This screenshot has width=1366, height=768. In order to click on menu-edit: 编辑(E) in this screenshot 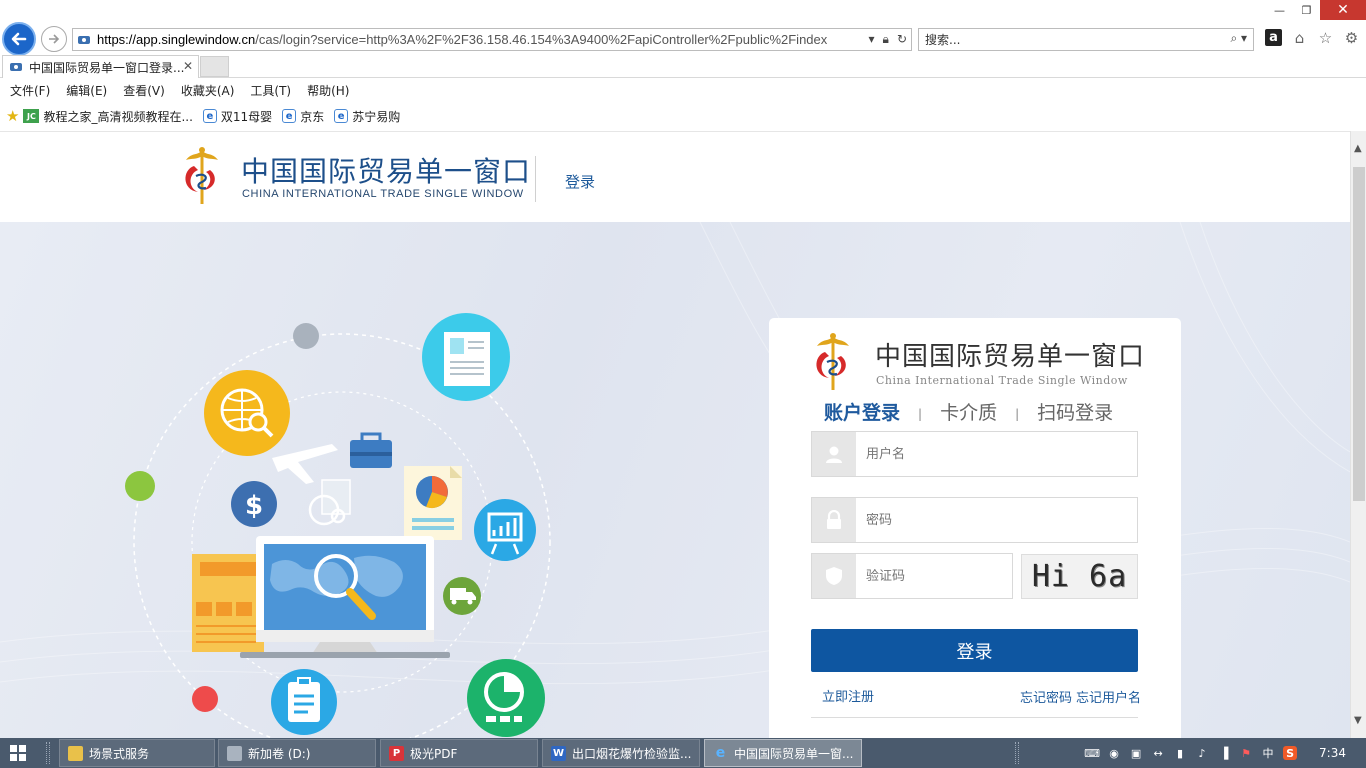, I will do `click(86, 90)`.